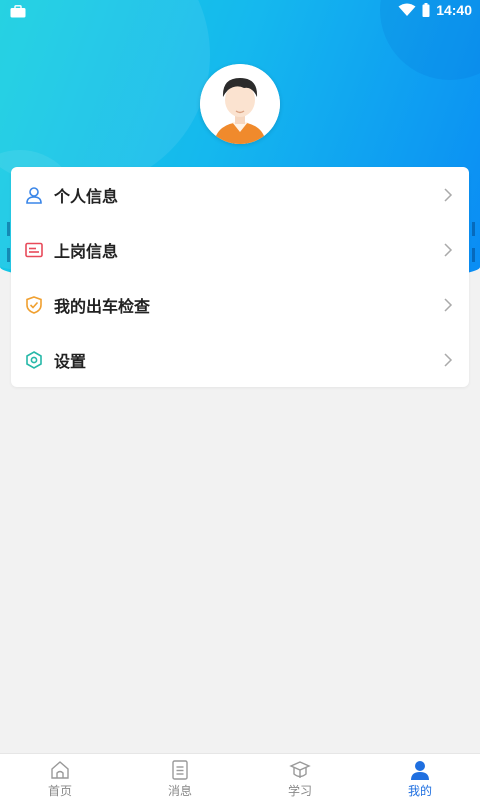 The height and width of the screenshot is (800, 480). I want to click on wifi-icon, so click(407, 9).